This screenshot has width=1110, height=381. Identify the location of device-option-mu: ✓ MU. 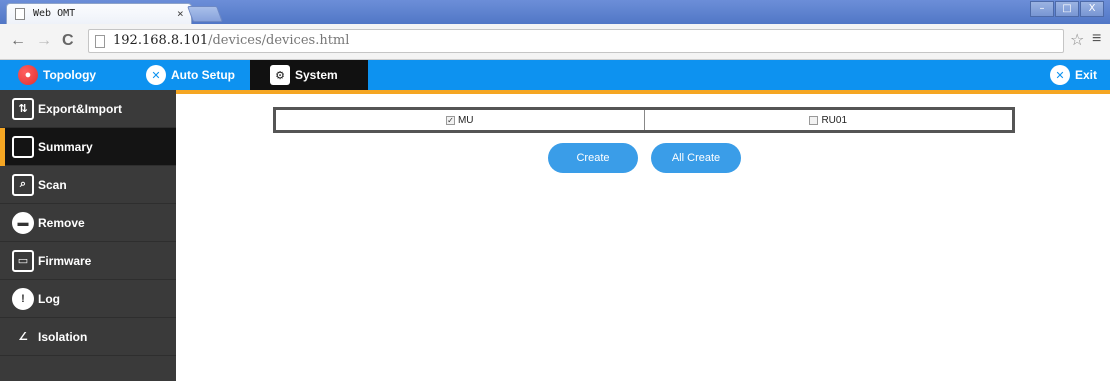
(460, 120).